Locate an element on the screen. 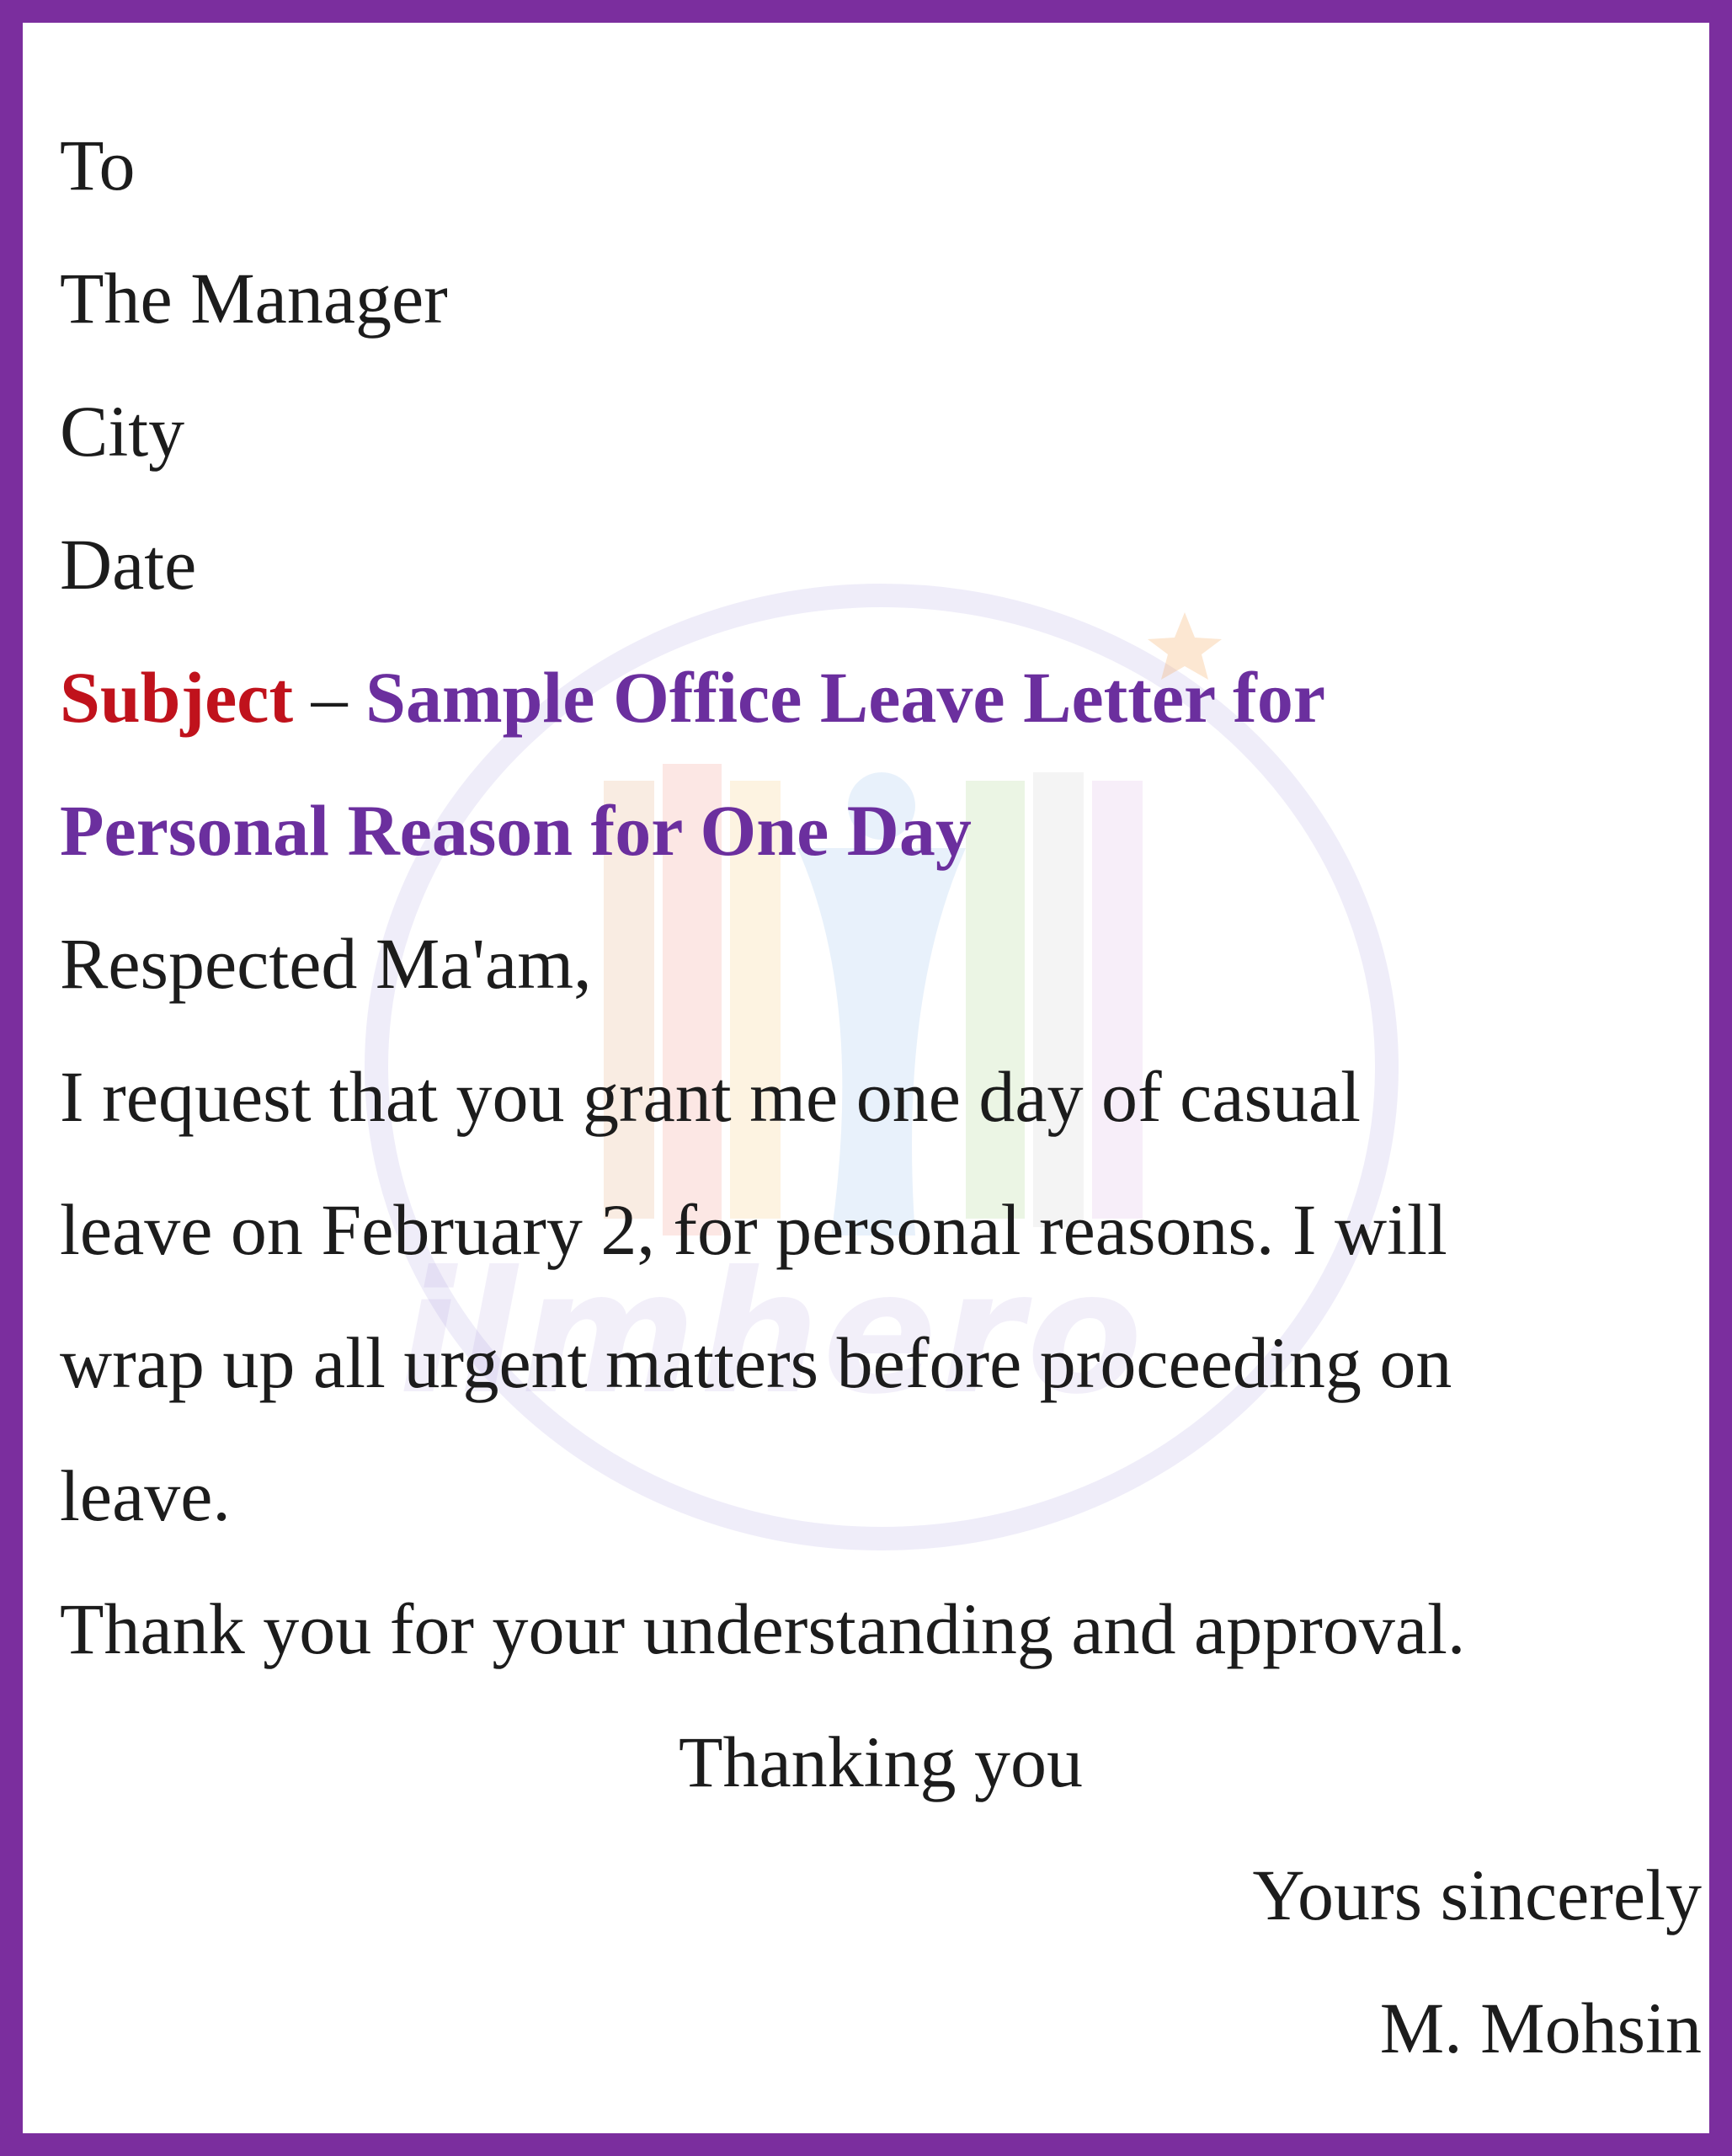 This screenshot has height=2156, width=1732. salutation: Respected Ma'am, is located at coordinates (326, 963).